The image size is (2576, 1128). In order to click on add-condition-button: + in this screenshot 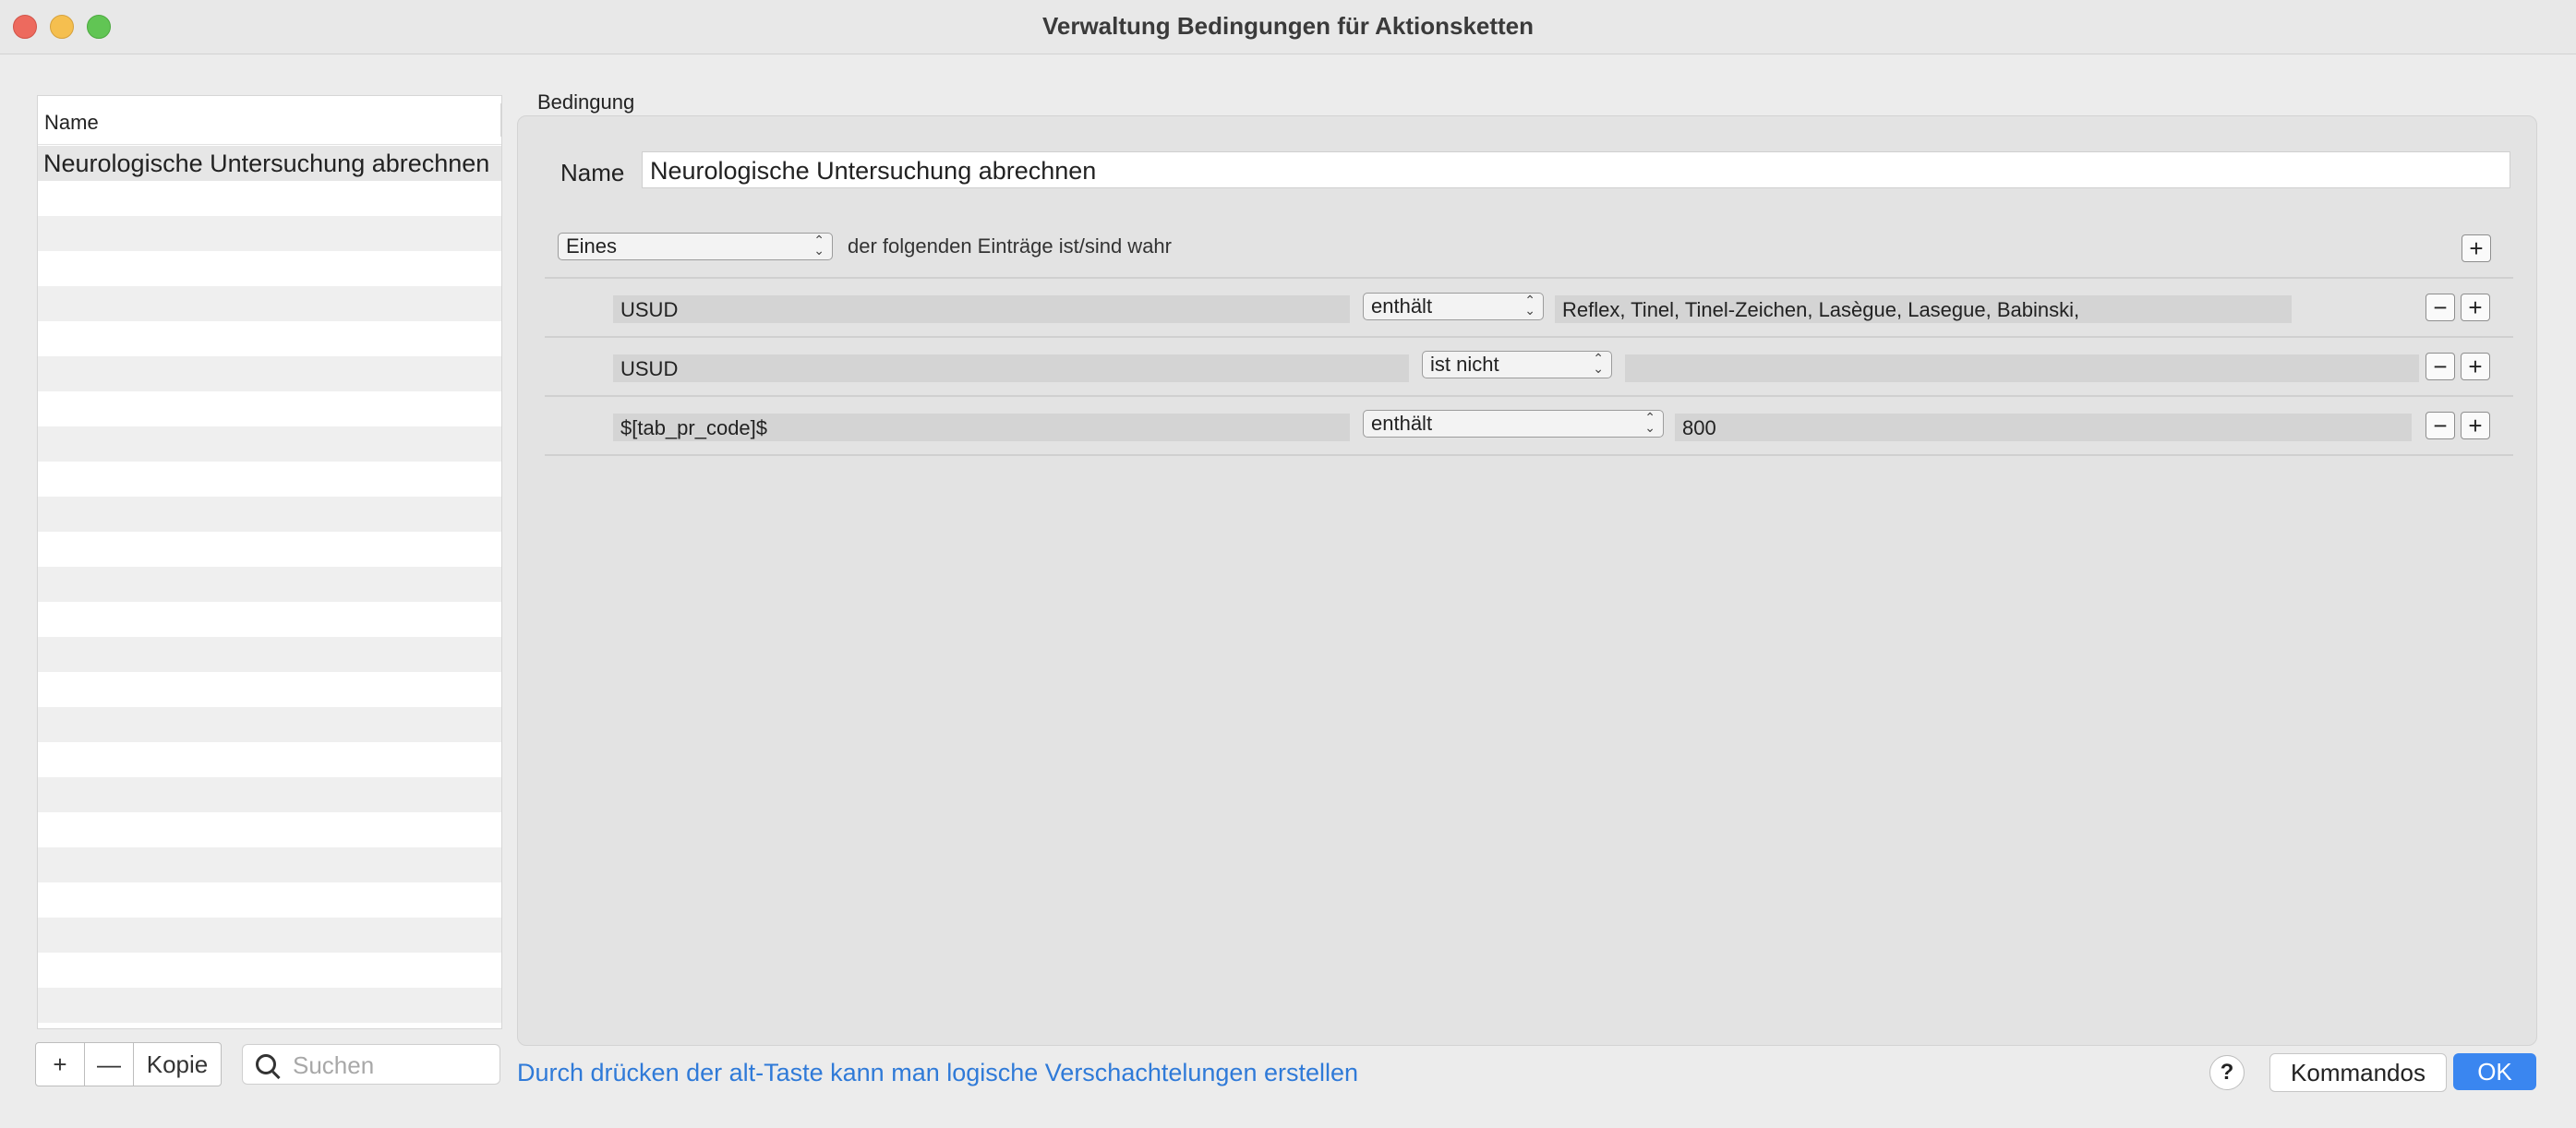, I will do `click(60, 1064)`.